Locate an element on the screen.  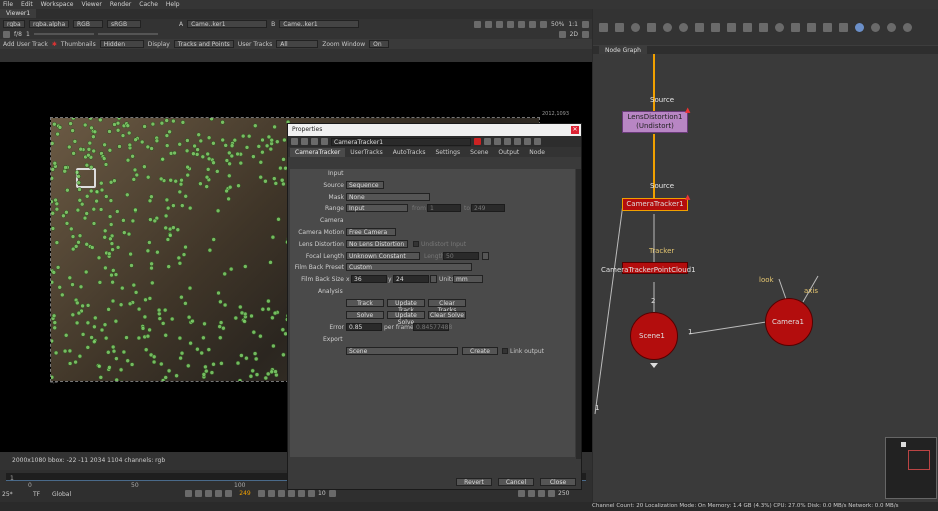
channels-dropdown: rgba is located at coordinates (14, 24).